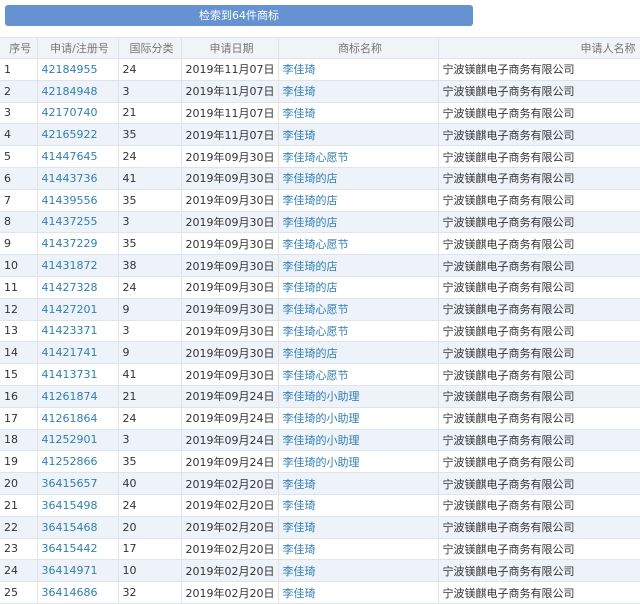 The height and width of the screenshot is (604, 640). Describe the element at coordinates (78, 505) in the screenshot. I see `col-reg-number-cell: 36415498` at that location.